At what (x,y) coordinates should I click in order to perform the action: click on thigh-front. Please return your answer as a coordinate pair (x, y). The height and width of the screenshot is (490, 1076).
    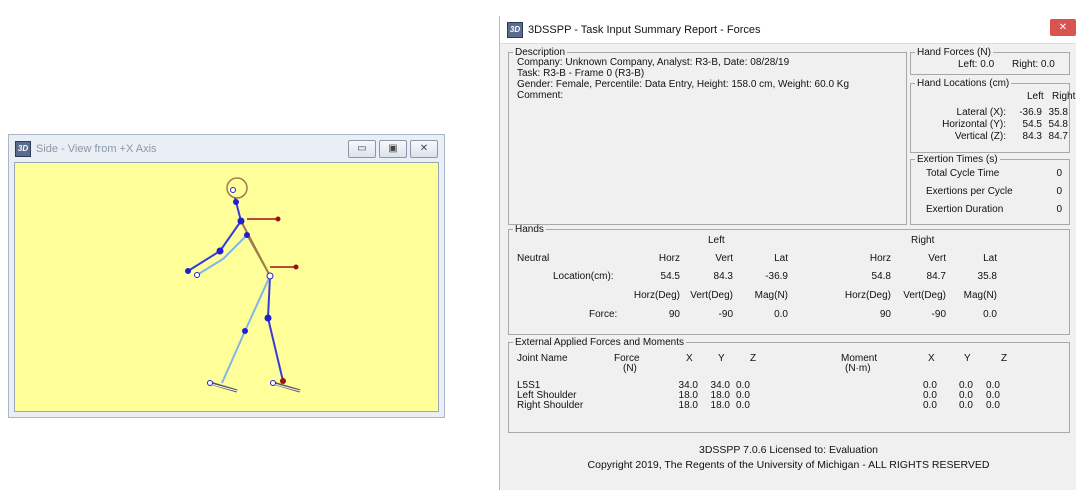
    Looking at the image, I should click on (269, 297).